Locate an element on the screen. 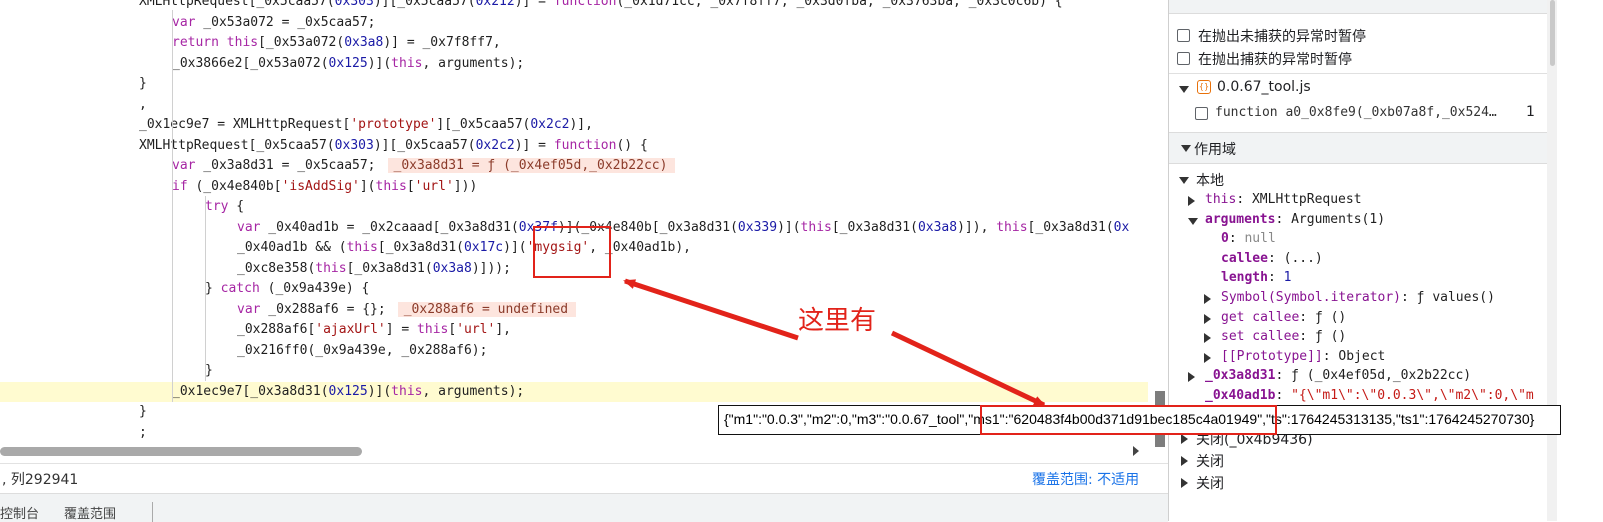 The width and height of the screenshot is (1603, 522). code-token: var is located at coordinates (249, 227).